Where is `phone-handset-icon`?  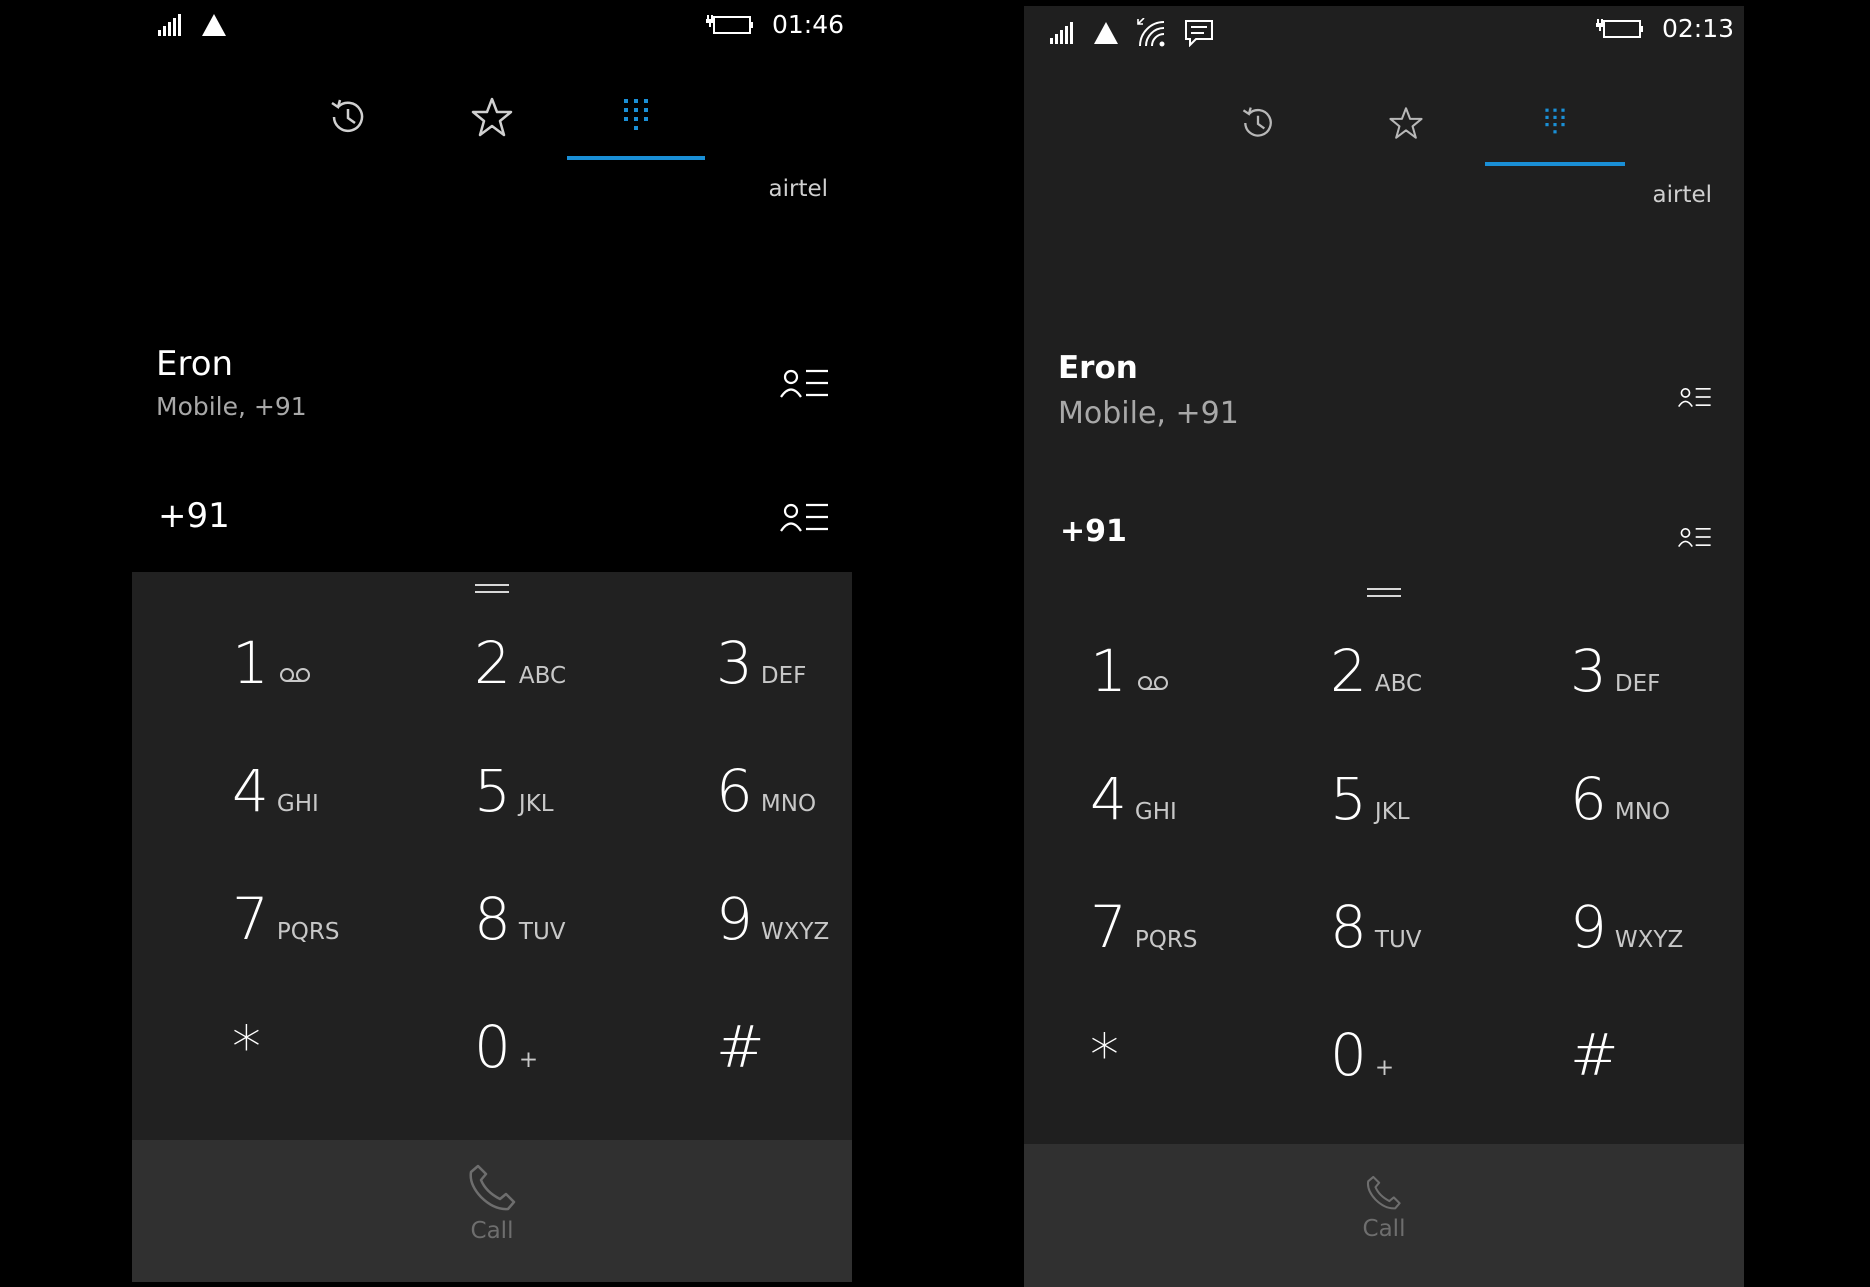
phone-handset-icon is located at coordinates (1384, 1193).